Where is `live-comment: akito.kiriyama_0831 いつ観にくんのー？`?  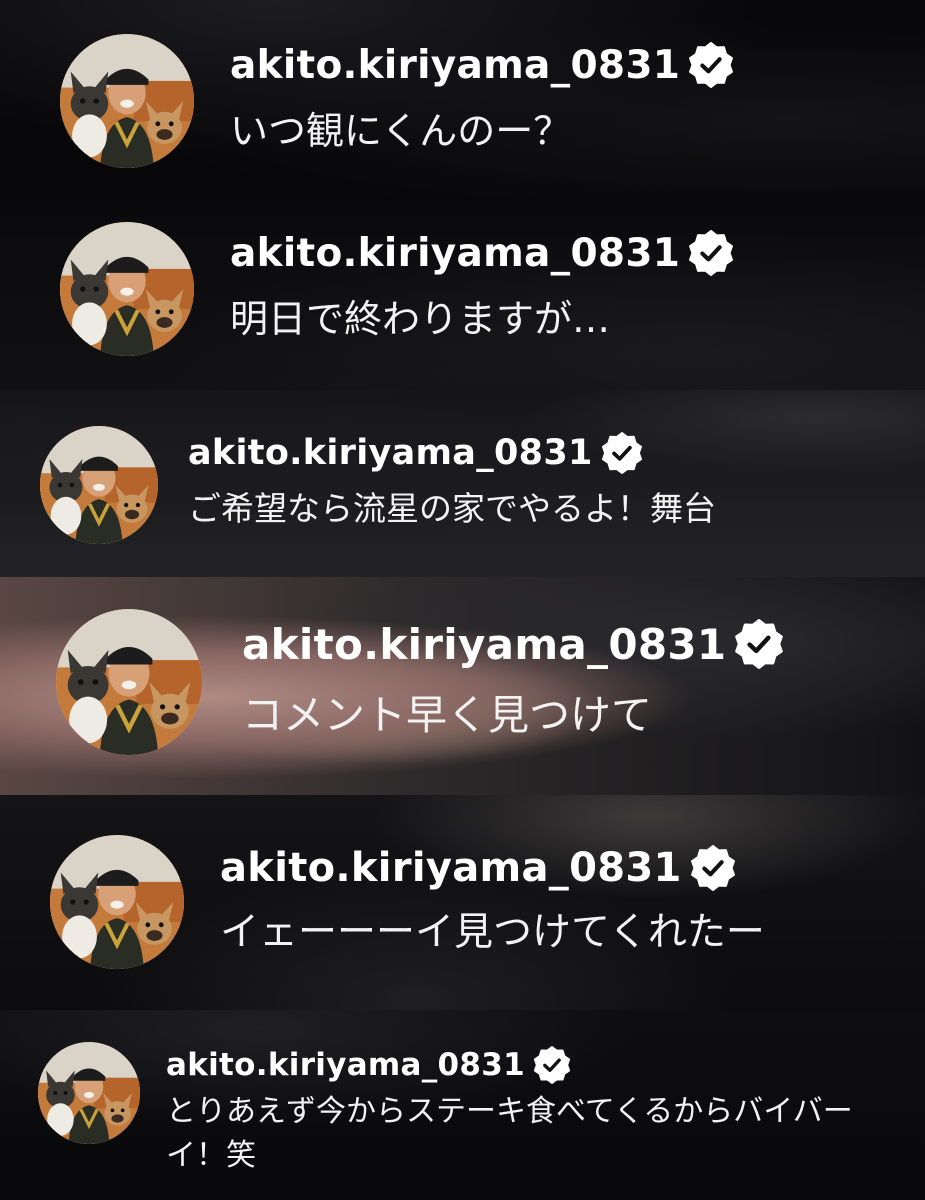
live-comment: akito.kiriyama_0831 いつ観にくんのー？ is located at coordinates (397, 101).